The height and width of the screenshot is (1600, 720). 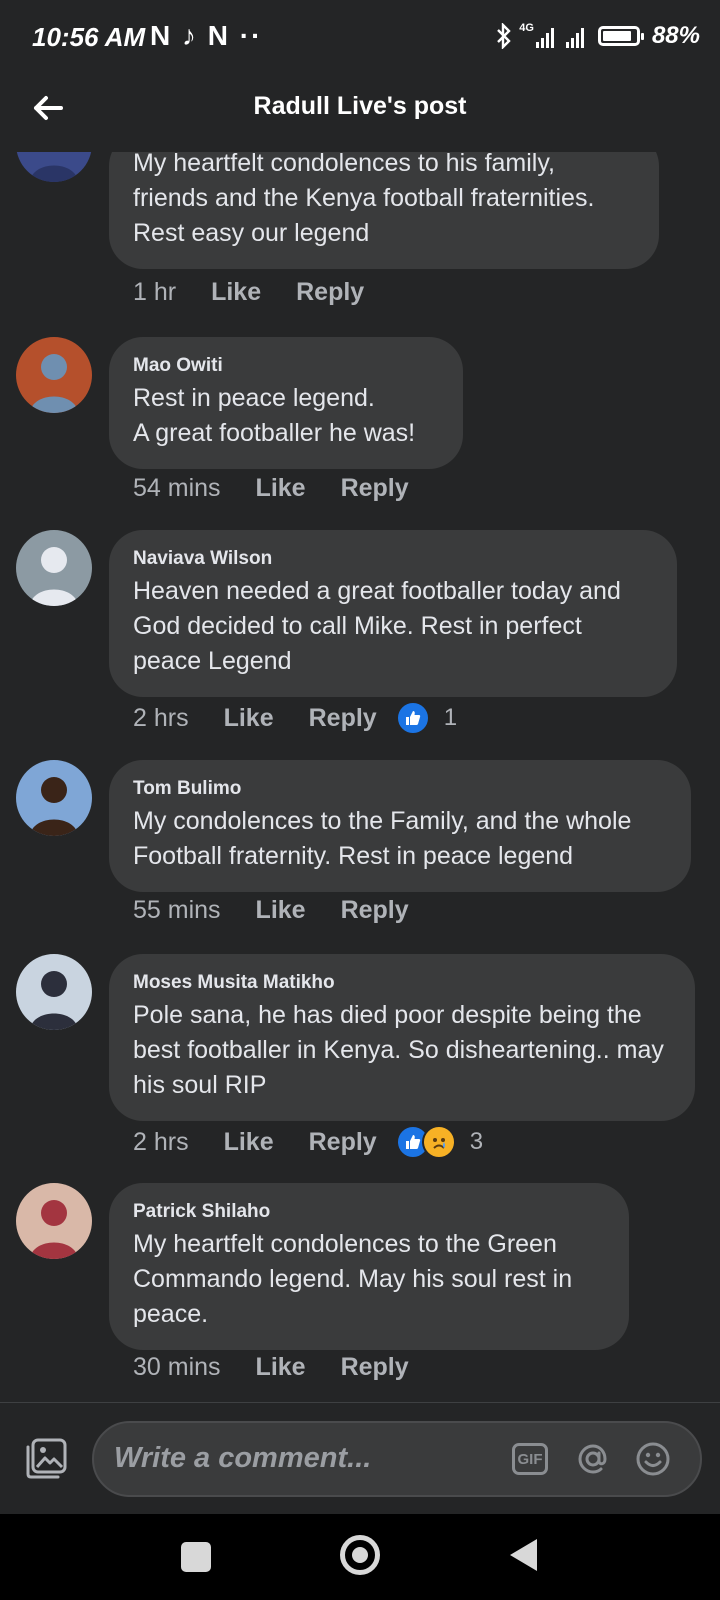 I want to click on comment-author: Mao Owiti, so click(x=286, y=366).